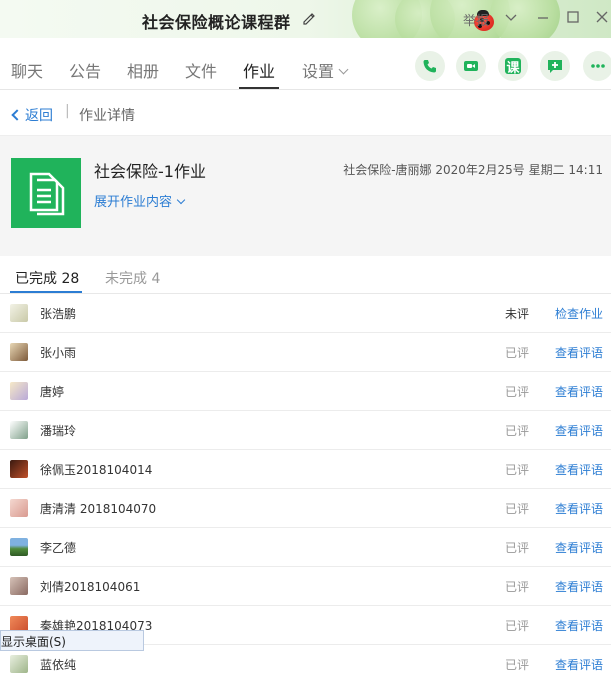 The image size is (611, 677). Describe the element at coordinates (305, 508) in the screenshot. I see `table-row: 唐清清 2018104070 已评 查看评语` at that location.